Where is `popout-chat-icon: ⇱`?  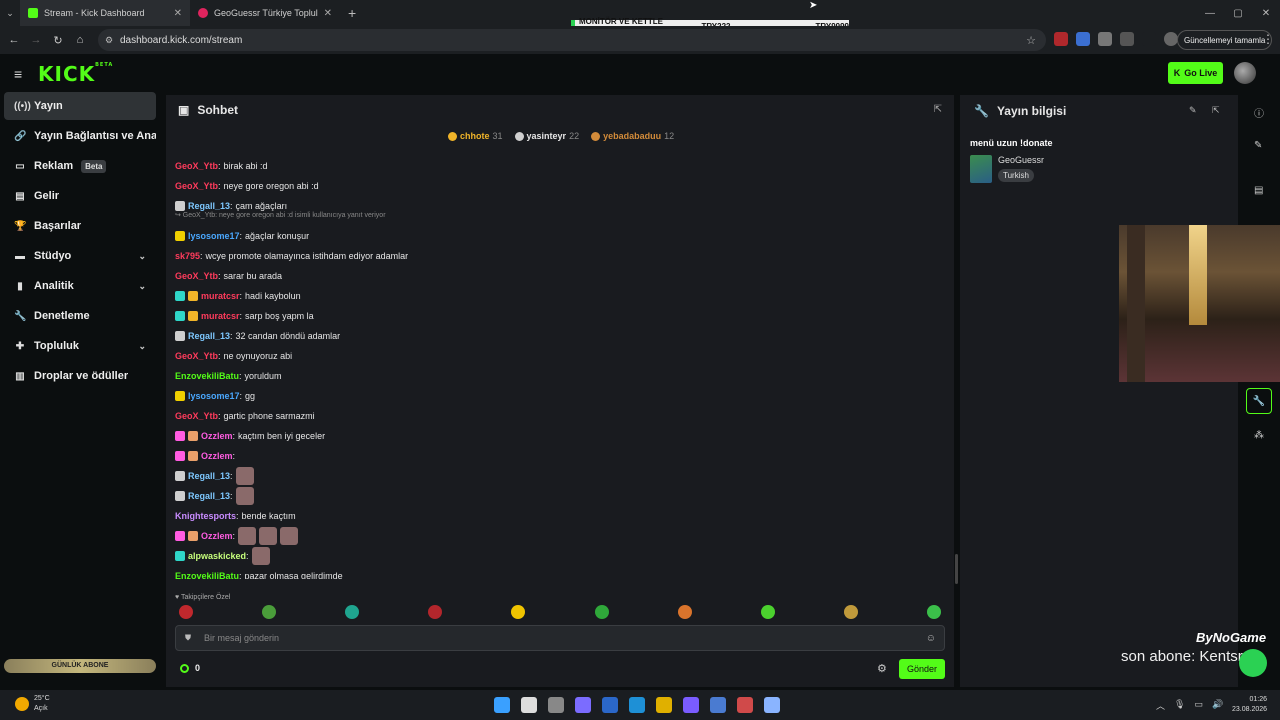 popout-chat-icon: ⇱ is located at coordinates (938, 109).